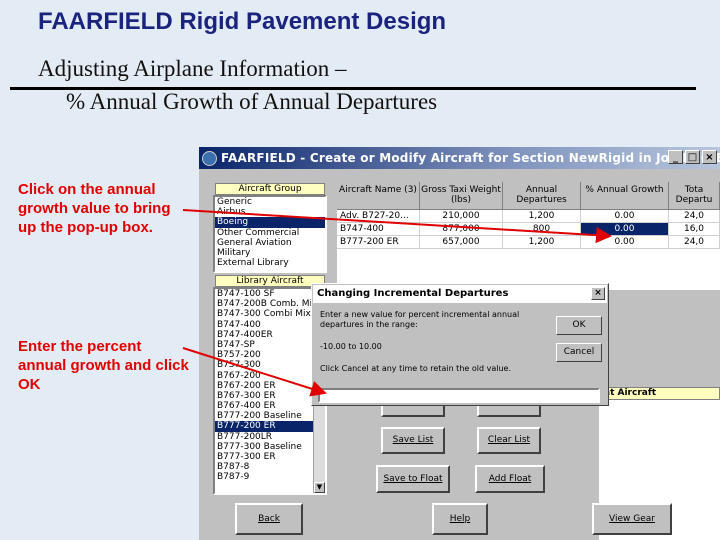 This screenshot has height=540, width=720. Describe the element at coordinates (269, 519) in the screenshot. I see `back-button: Back` at that location.